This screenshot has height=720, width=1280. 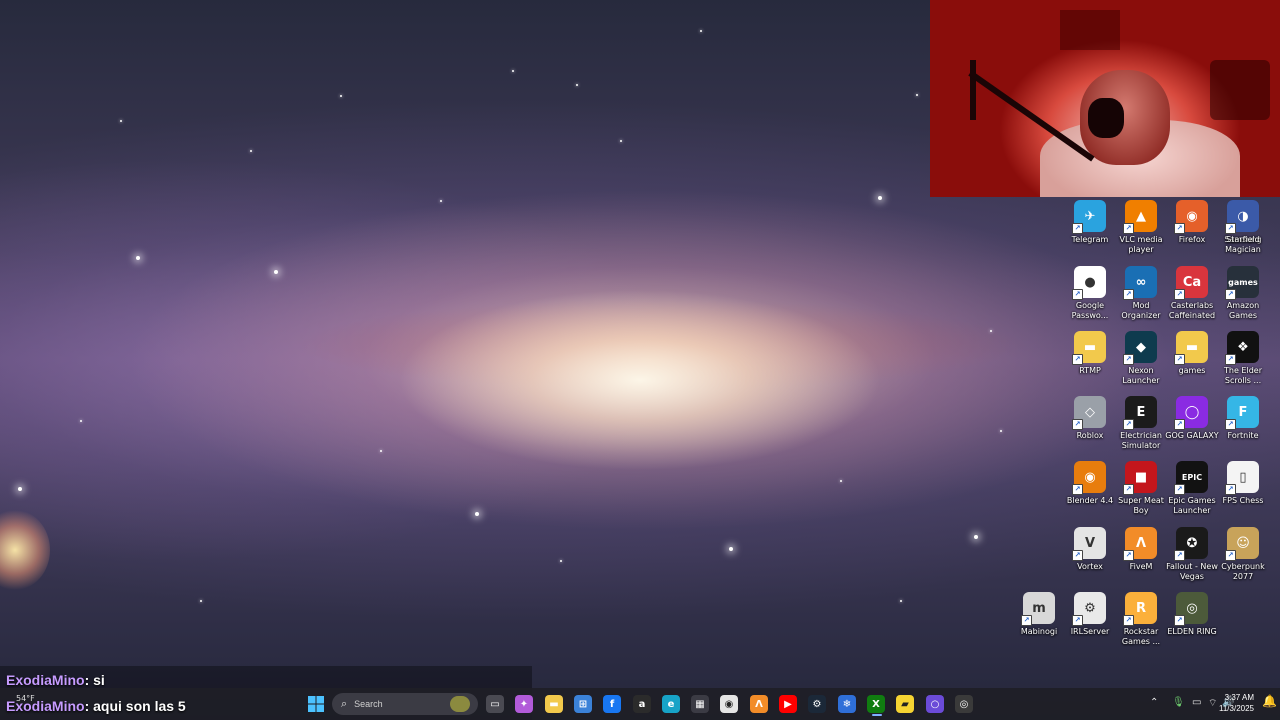 What do you see at coordinates (1243, 239) in the screenshot?
I see `desktop-icon-label: Starfield` at bounding box center [1243, 239].